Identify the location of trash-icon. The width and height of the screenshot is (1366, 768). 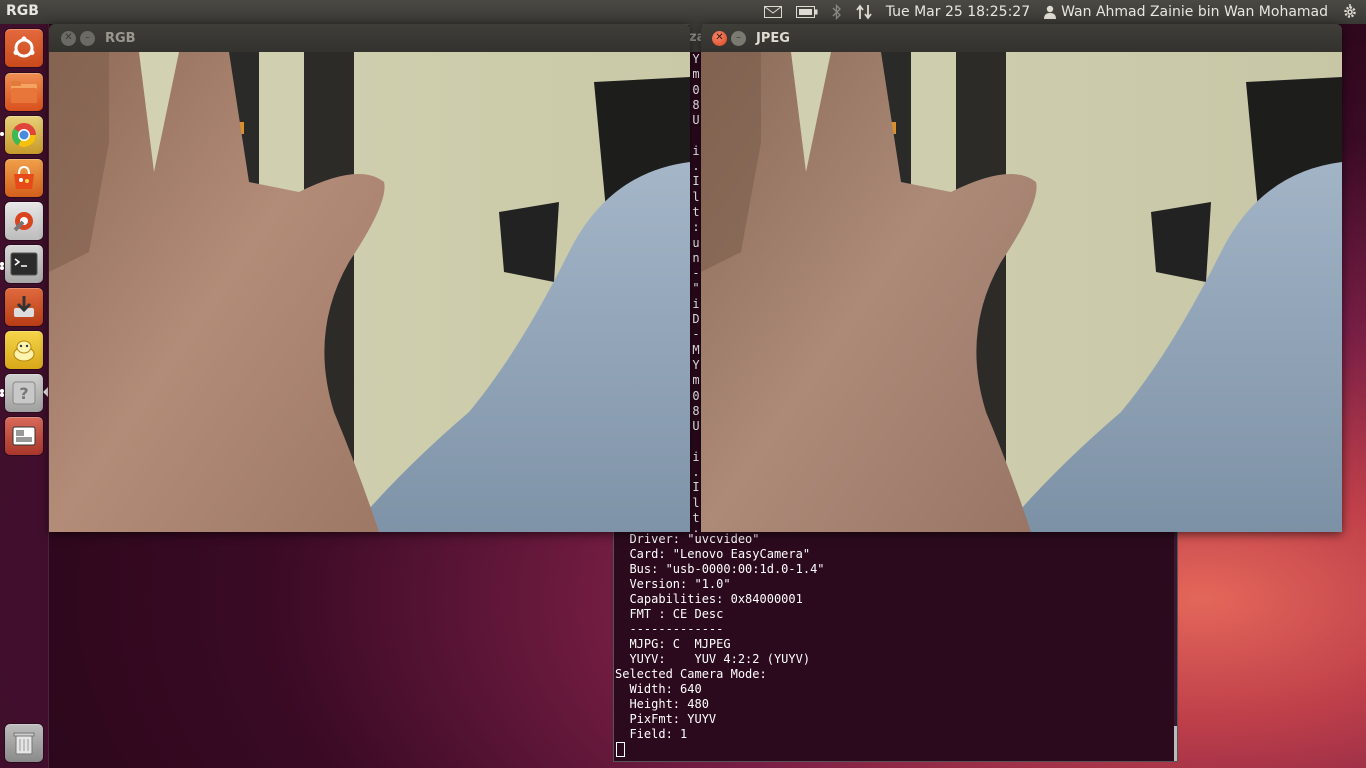
(24, 743).